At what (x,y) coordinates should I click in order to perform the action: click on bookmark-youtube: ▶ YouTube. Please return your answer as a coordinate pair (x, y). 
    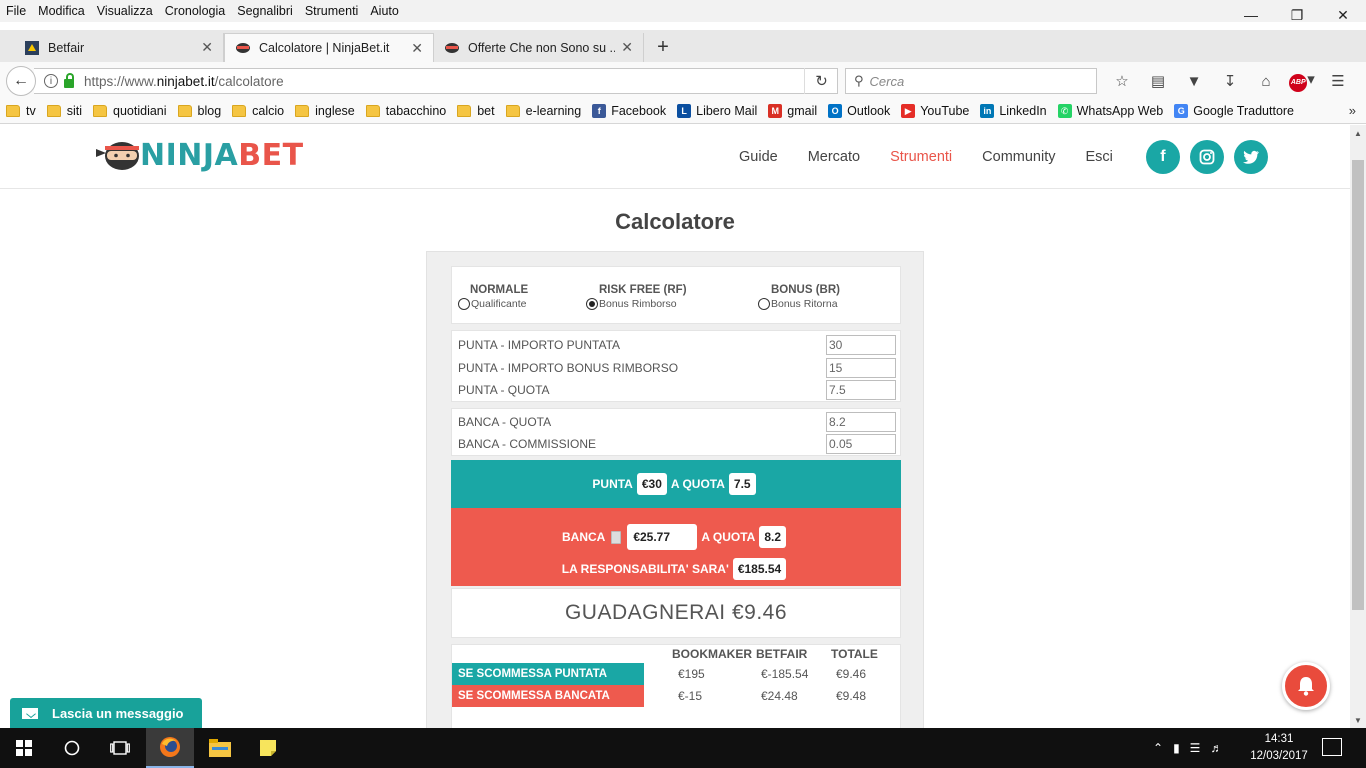
    Looking at the image, I should click on (935, 111).